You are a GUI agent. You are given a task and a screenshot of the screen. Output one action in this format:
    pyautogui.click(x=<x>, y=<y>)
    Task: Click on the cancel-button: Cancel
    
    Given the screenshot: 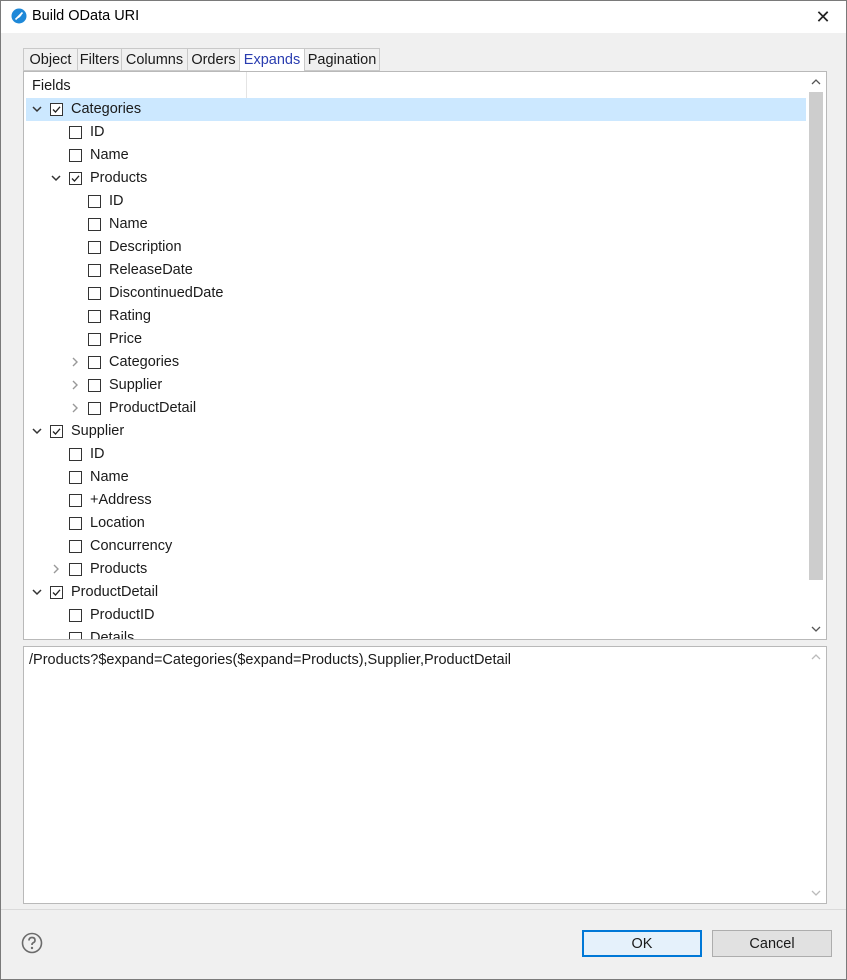 What is the action you would take?
    pyautogui.click(x=772, y=943)
    